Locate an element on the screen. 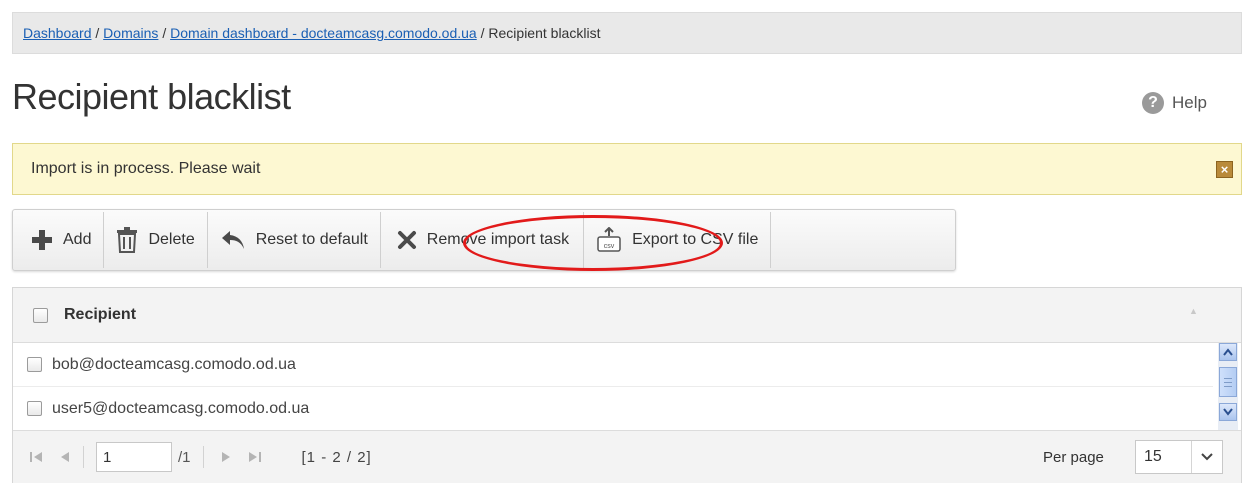 The width and height of the screenshot is (1244, 491). per-page-select: 15 is located at coordinates (1179, 457).